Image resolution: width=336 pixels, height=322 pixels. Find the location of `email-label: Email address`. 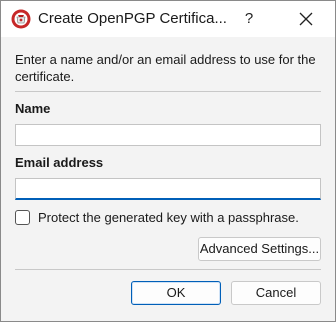

email-label: Email address is located at coordinates (59, 162).